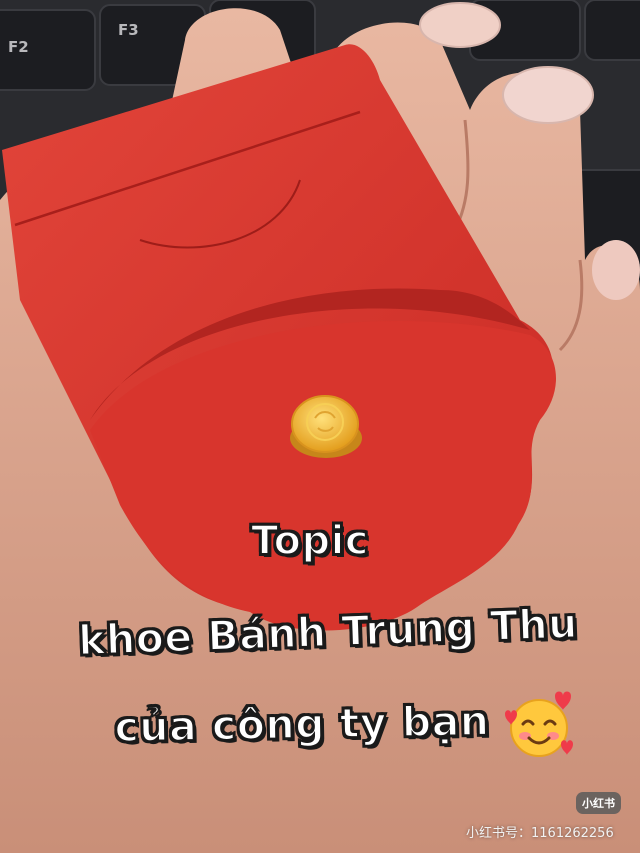 The image size is (640, 853). Describe the element at coordinates (310, 541) in the screenshot. I see `caption-line-1: Topic` at that location.